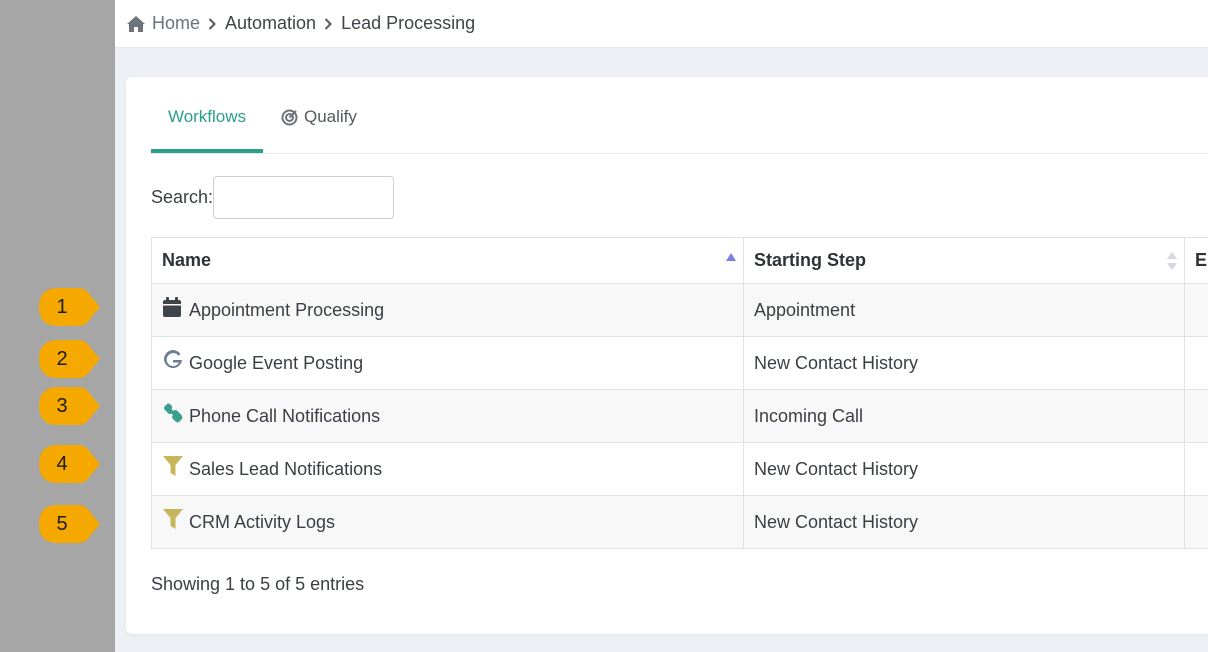 Image resolution: width=1208 pixels, height=652 pixels. What do you see at coordinates (182, 197) in the screenshot?
I see `search-label: Search:` at bounding box center [182, 197].